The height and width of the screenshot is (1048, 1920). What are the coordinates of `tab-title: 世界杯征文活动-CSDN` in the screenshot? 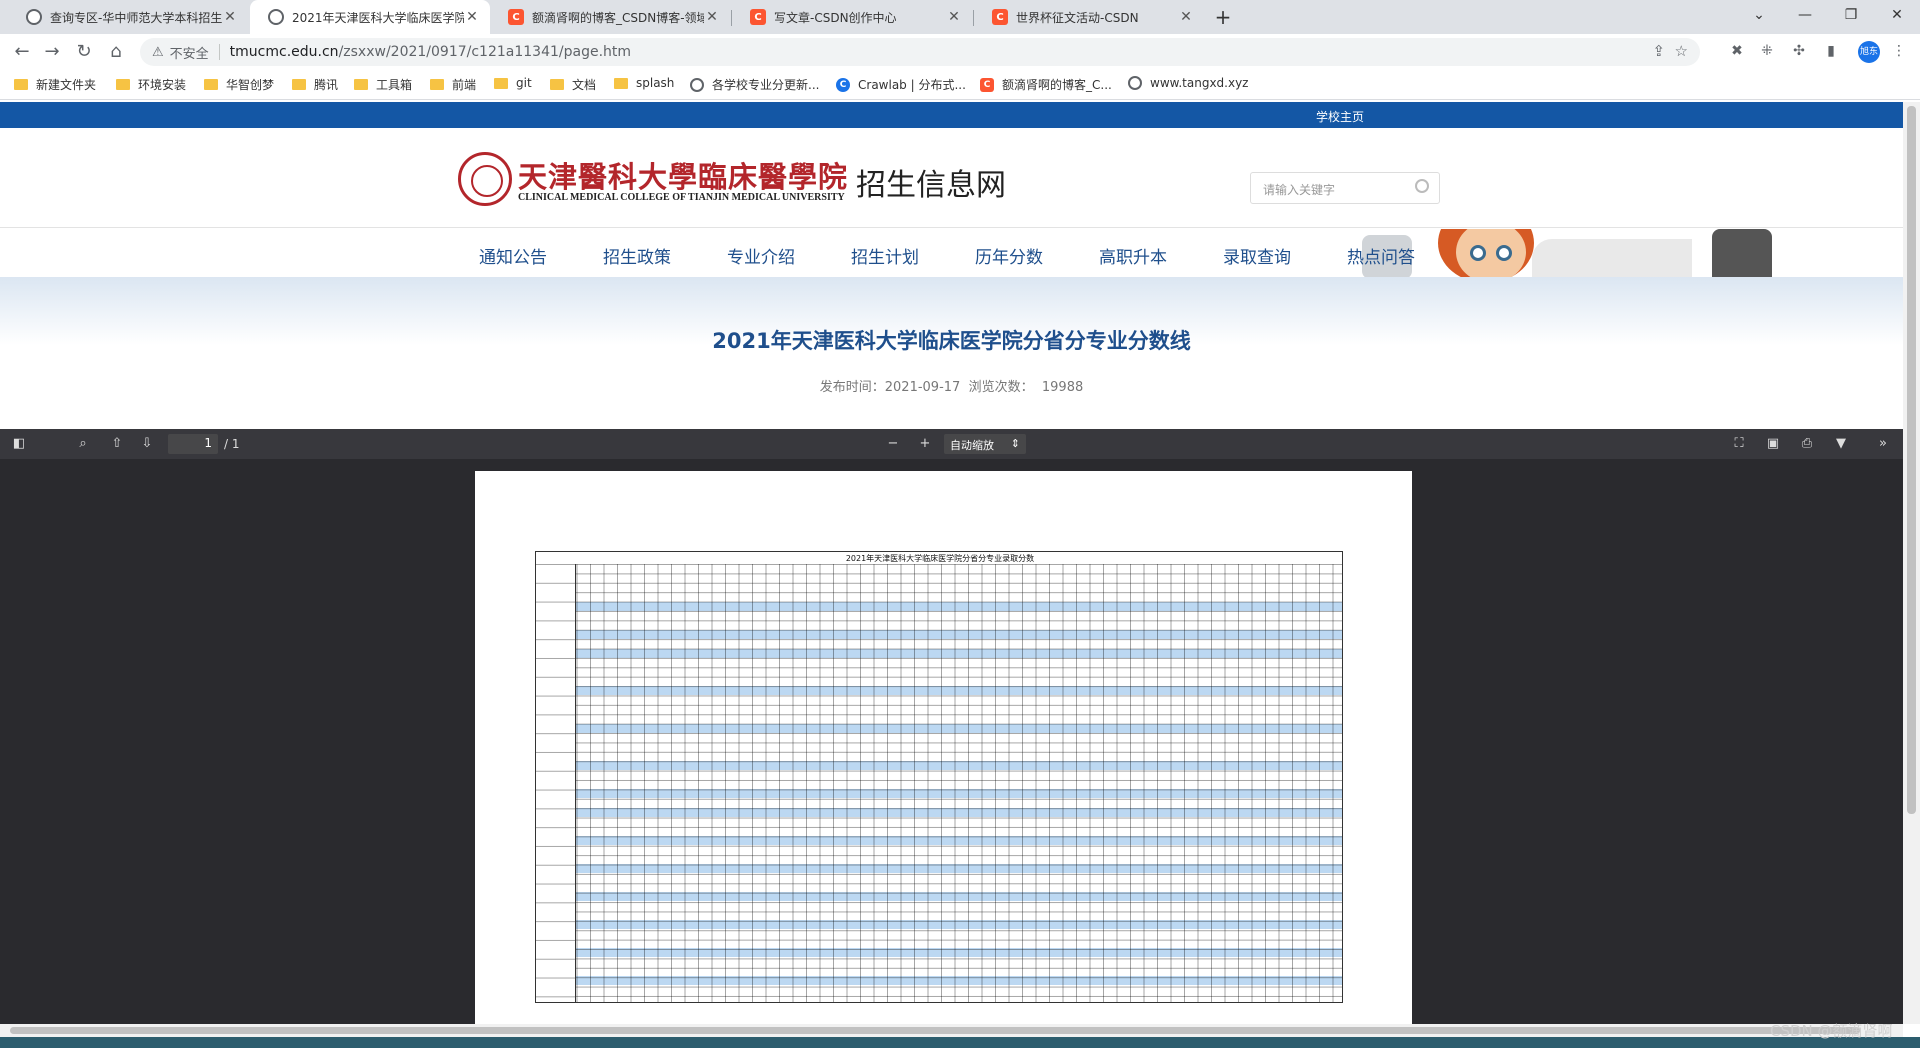 It's located at (1077, 17).